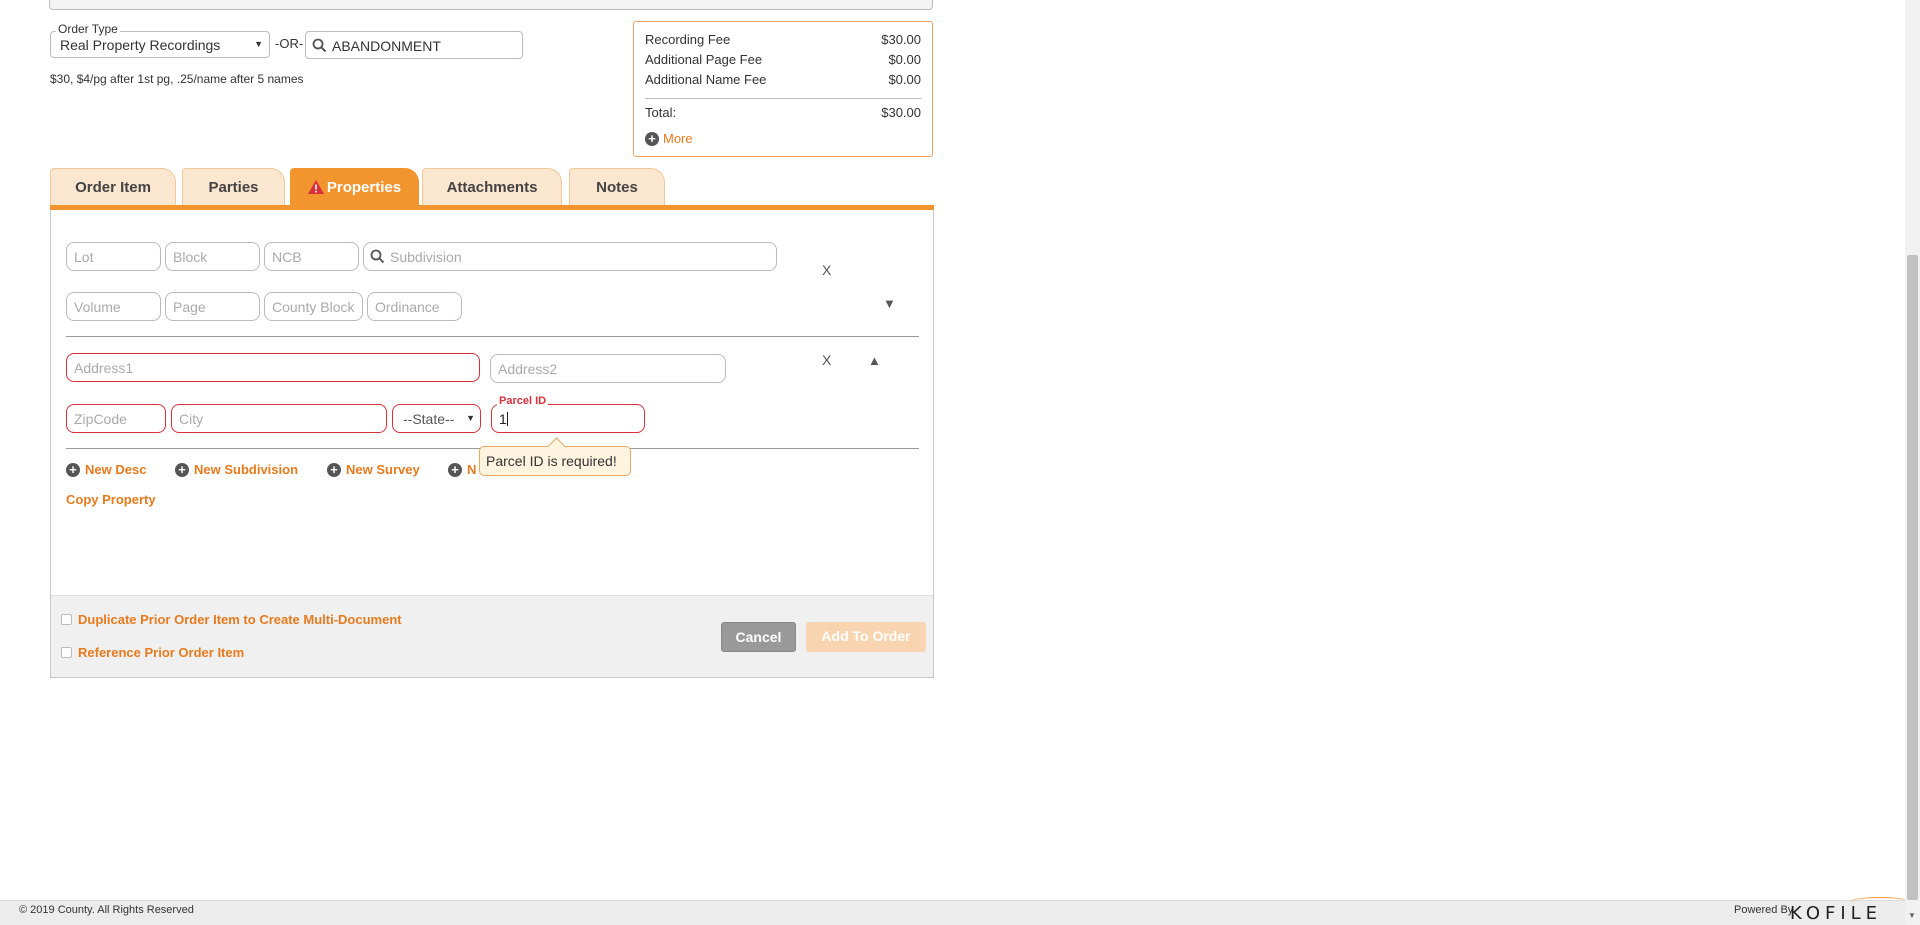 Image resolution: width=1920 pixels, height=925 pixels. I want to click on tab-parties: Parties, so click(233, 187).